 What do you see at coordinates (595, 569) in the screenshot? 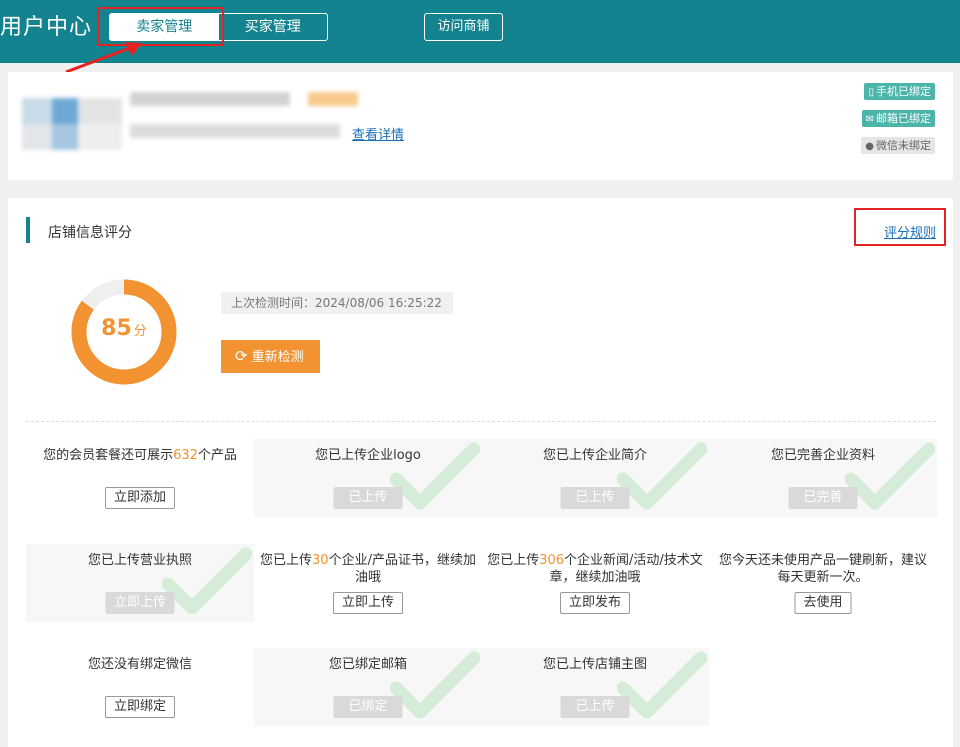
I see `task-text: 您已上传306个企业新闻/活动/技术文章，继续加油哦` at bounding box center [595, 569].